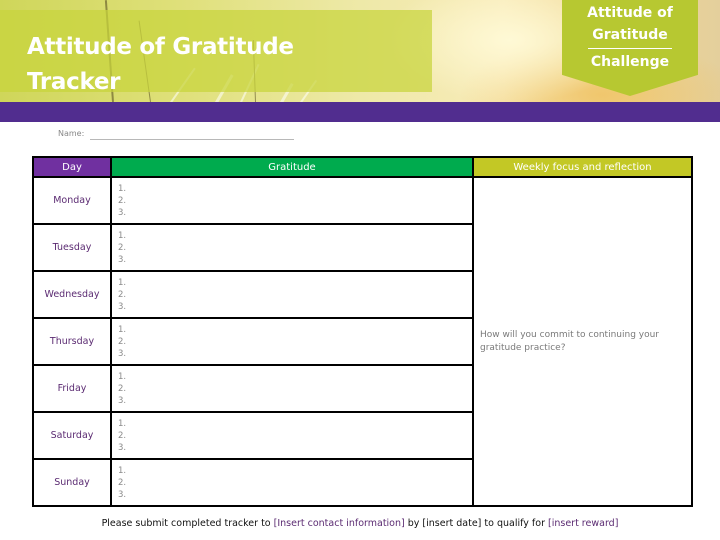 This screenshot has width=720, height=540. I want to click on day-cell: Sunday, so click(72, 482).